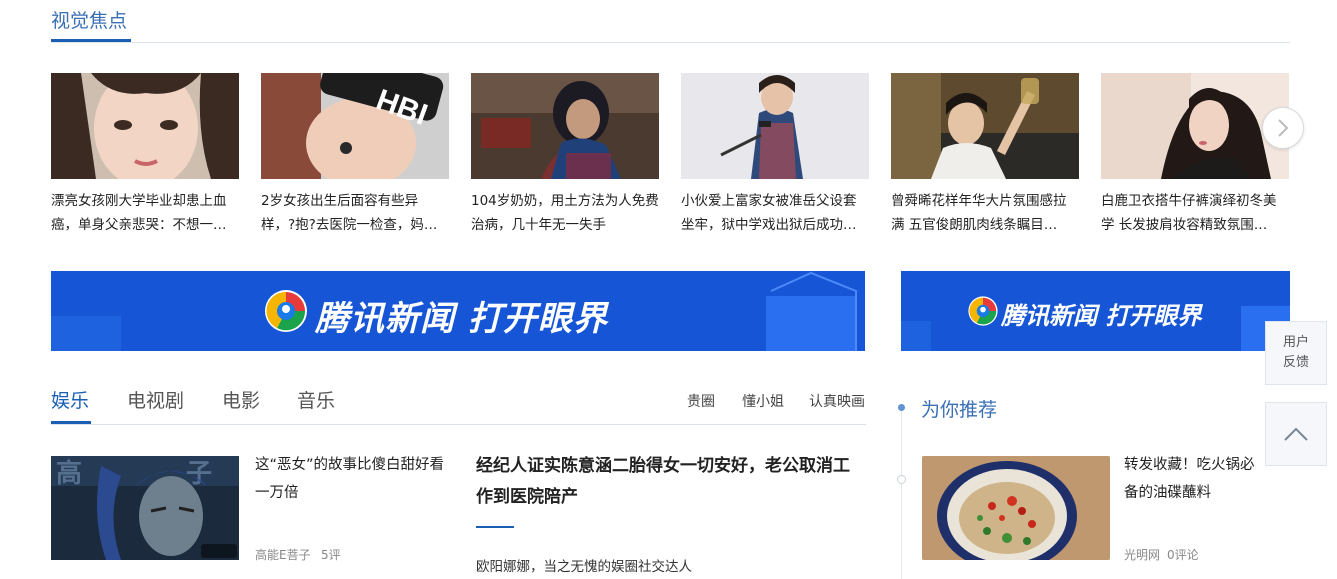 The image size is (1337, 579). What do you see at coordinates (145, 508) in the screenshot?
I see `feed-thumb-arcane: 高 子` at bounding box center [145, 508].